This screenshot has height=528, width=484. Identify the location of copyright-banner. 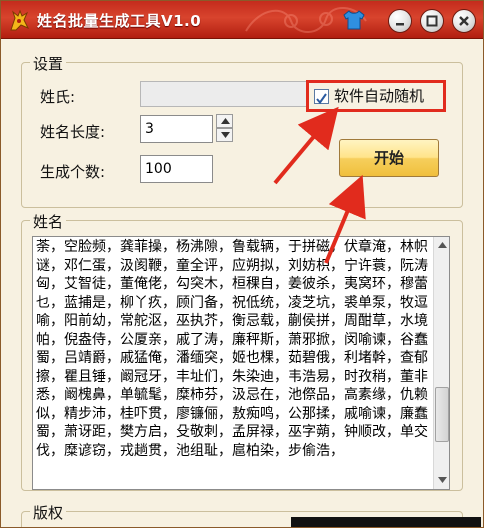
(386, 522).